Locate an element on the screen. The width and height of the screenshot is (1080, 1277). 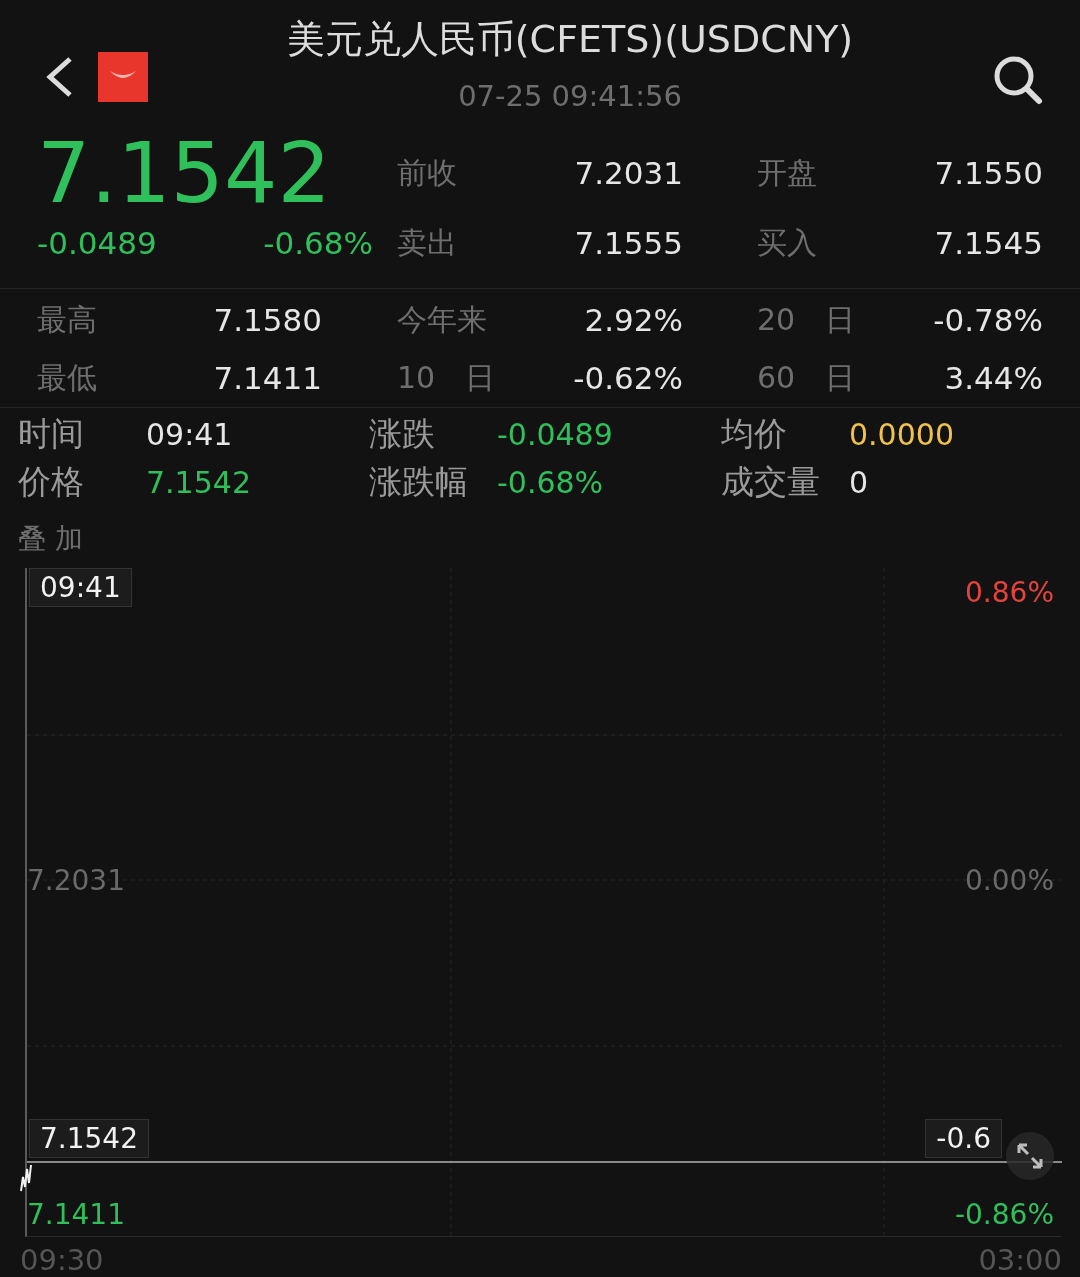
stat-label: 最高 is located at coordinates (67, 319).